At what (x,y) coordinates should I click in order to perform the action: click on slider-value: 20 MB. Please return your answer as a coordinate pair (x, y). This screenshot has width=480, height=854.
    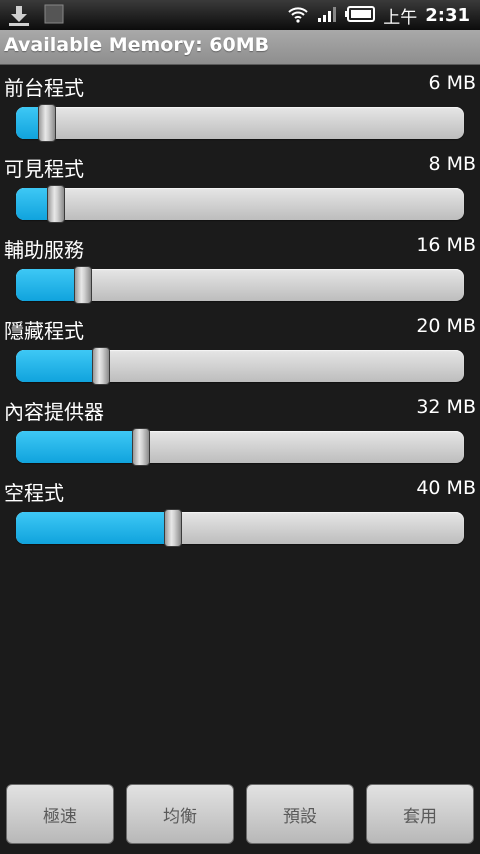
    Looking at the image, I should click on (446, 326).